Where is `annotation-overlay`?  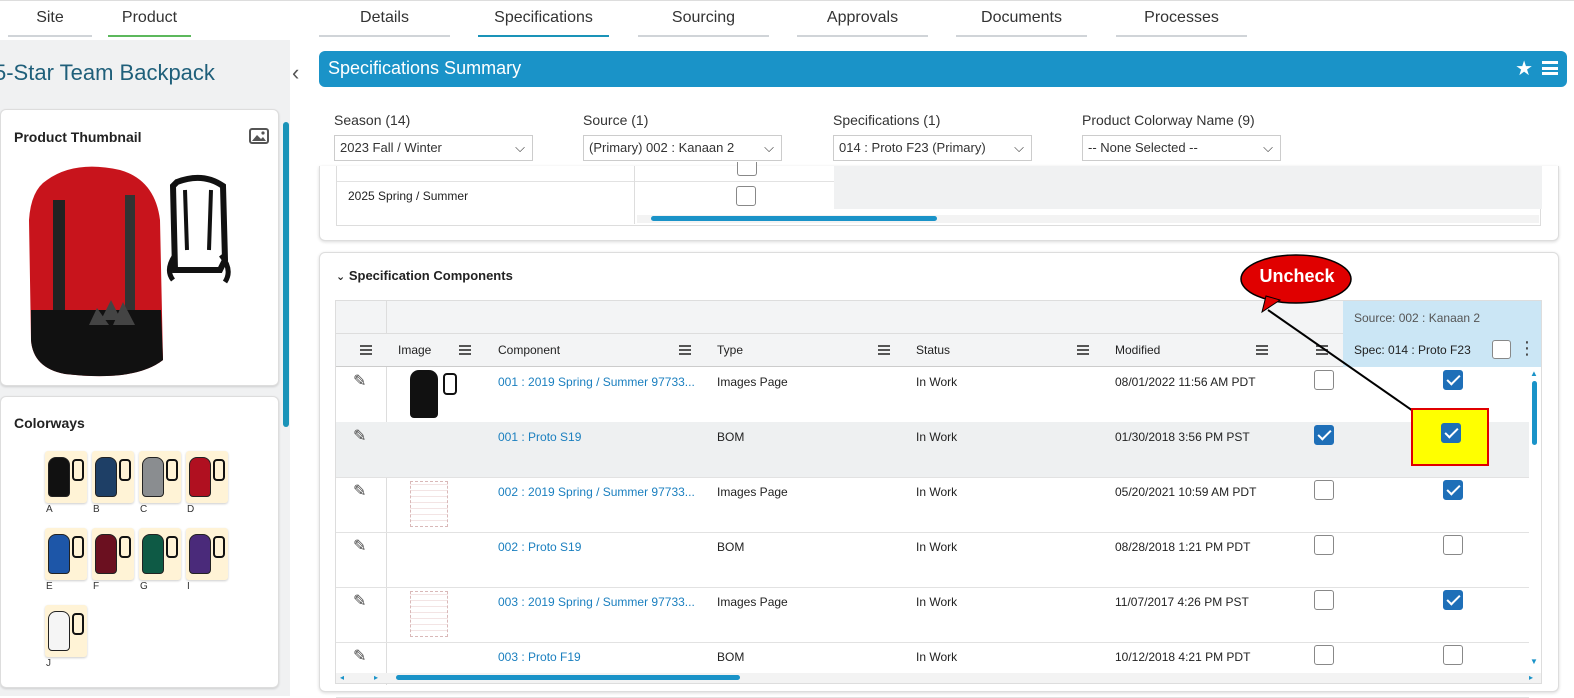 annotation-overlay is located at coordinates (1333, 337).